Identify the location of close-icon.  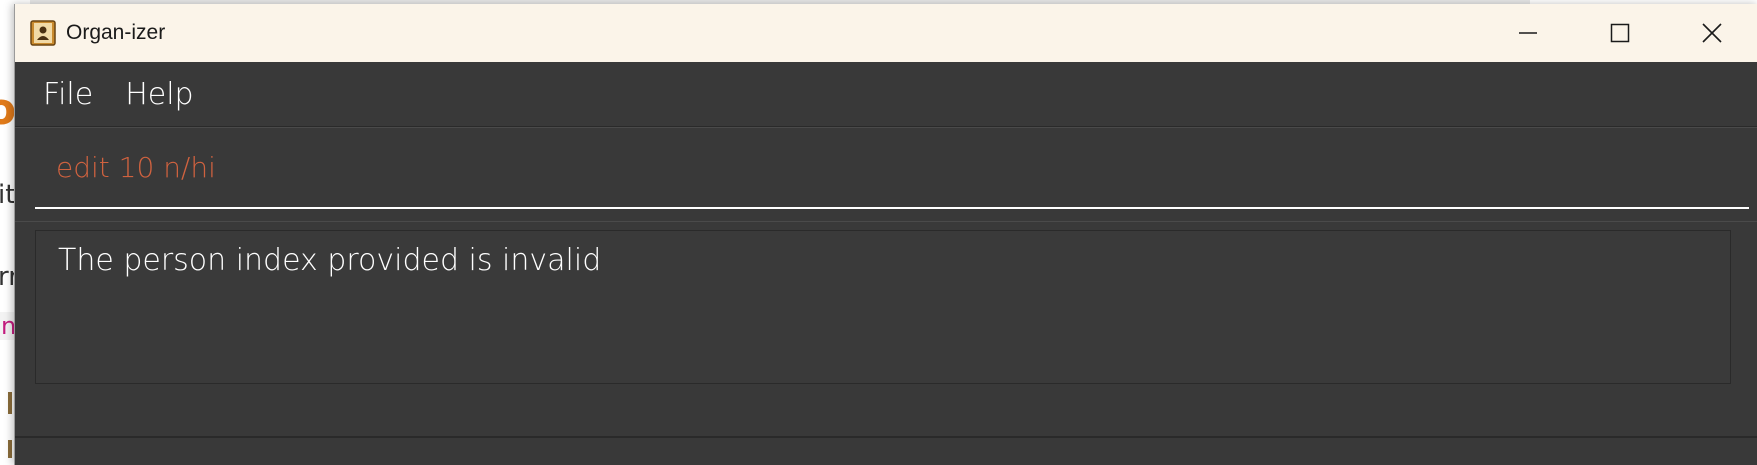
(1712, 33).